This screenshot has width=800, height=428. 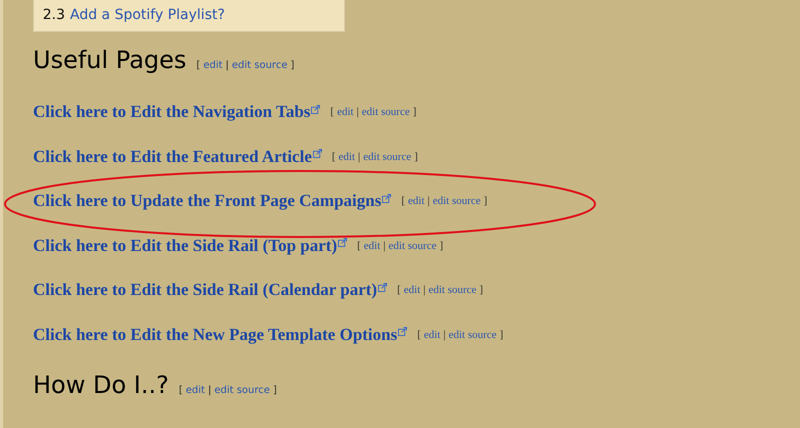 What do you see at coordinates (185, 246) in the screenshot?
I see `page-link: Click here to Edit the Side Rail (Top part)` at bounding box center [185, 246].